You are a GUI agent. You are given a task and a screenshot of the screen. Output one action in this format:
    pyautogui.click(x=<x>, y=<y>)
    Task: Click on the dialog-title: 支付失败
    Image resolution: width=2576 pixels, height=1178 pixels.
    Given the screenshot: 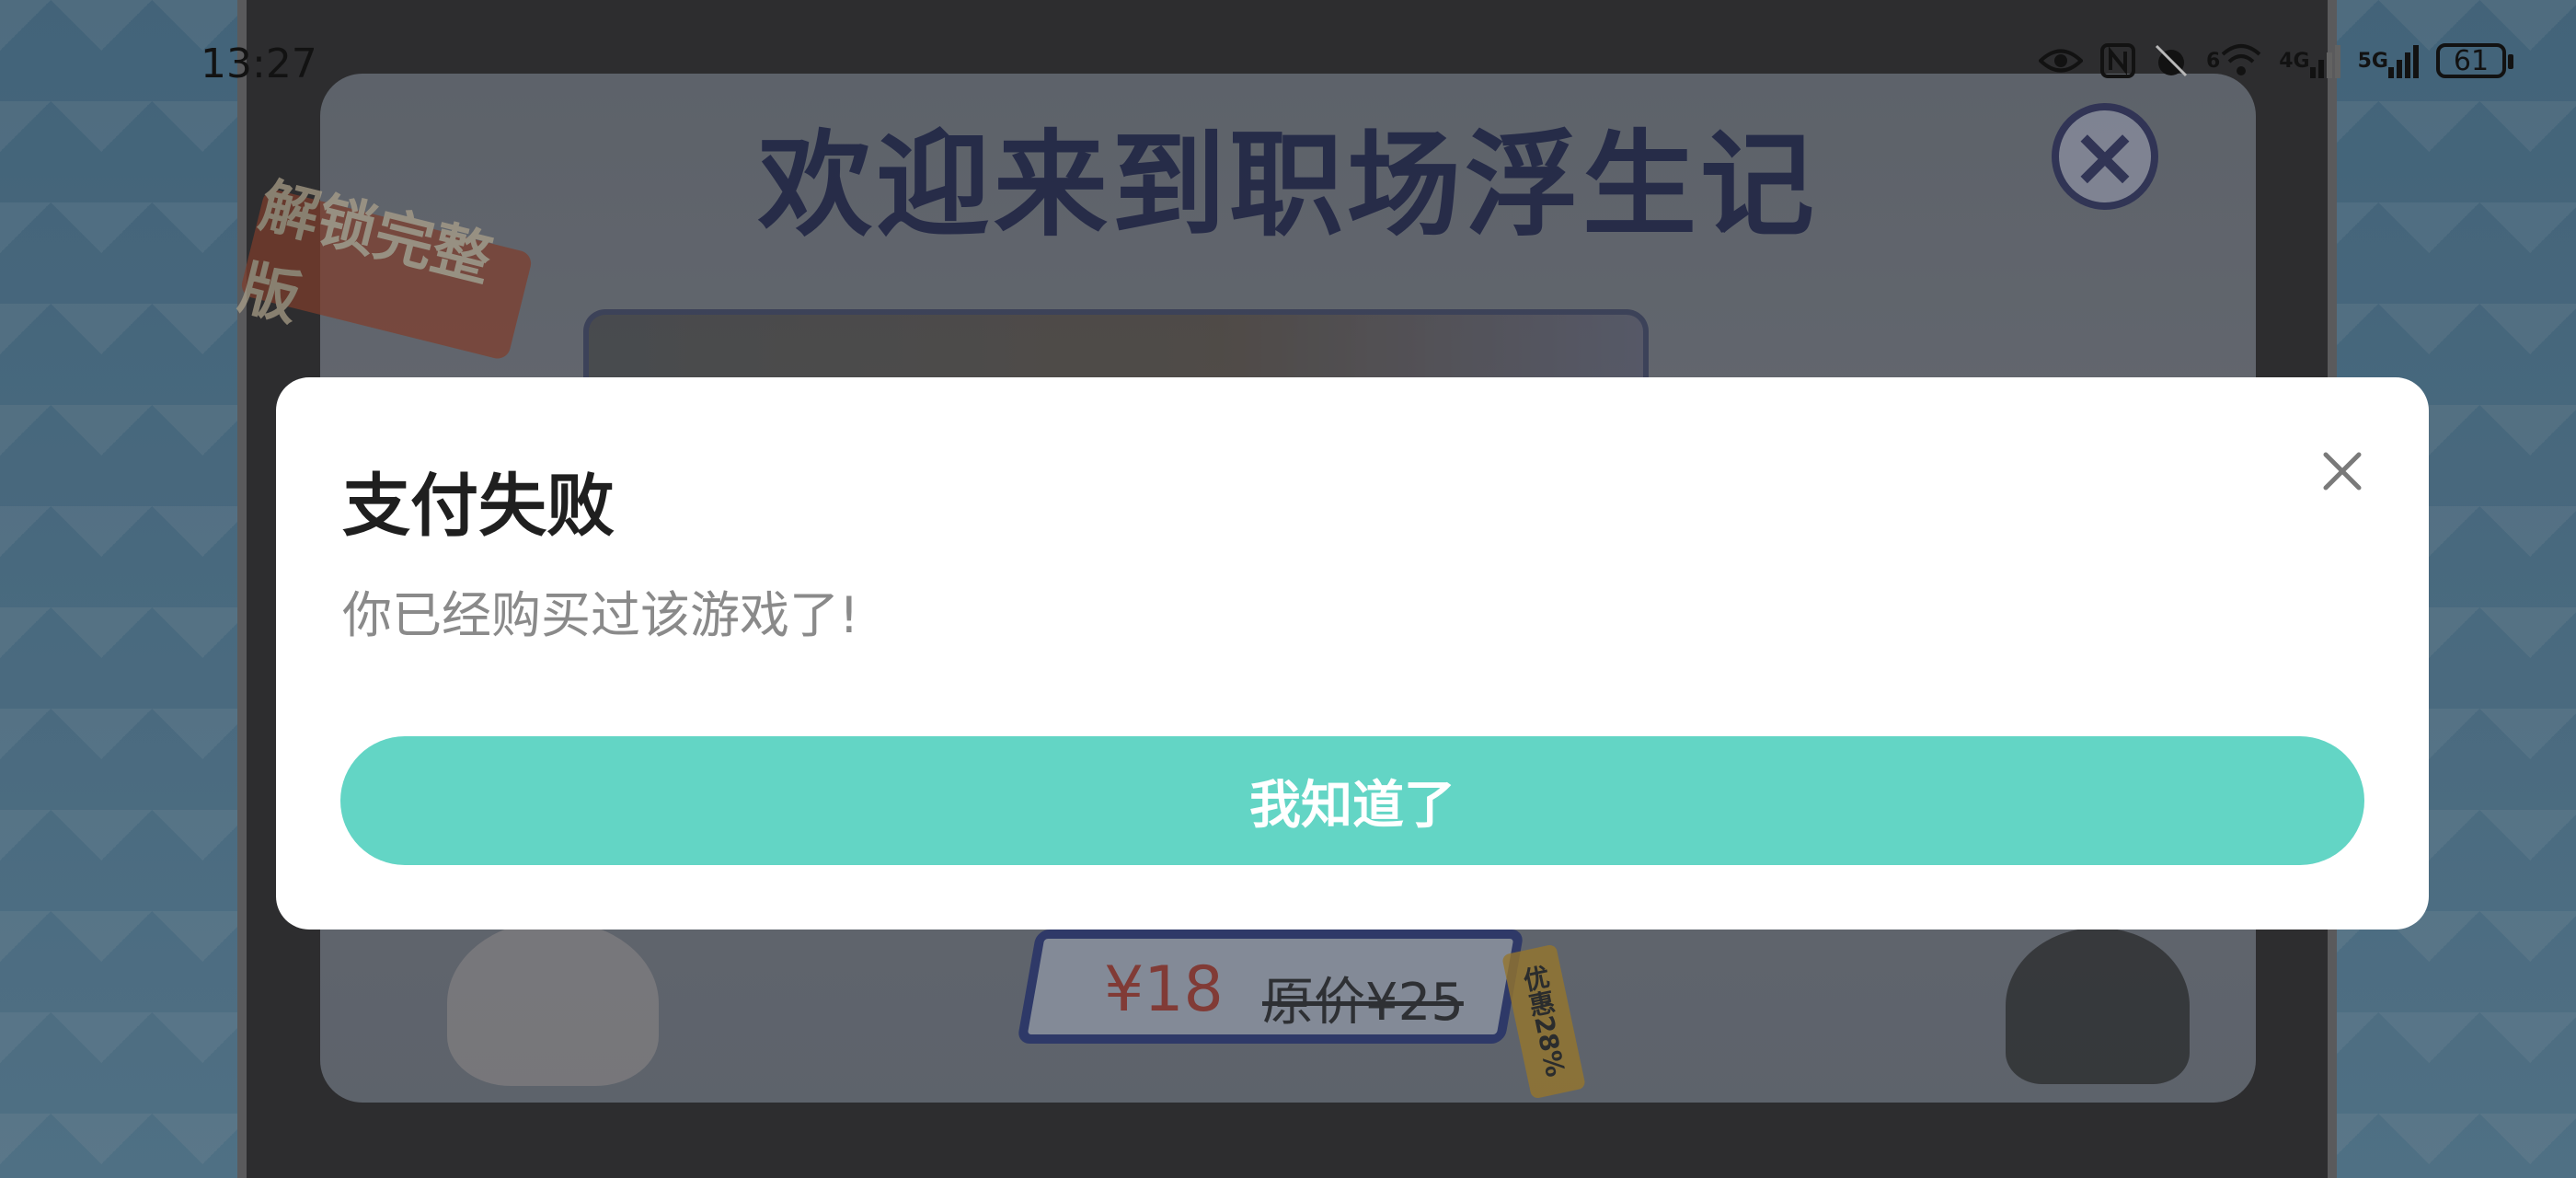 What is the action you would take?
    pyautogui.click(x=478, y=507)
    